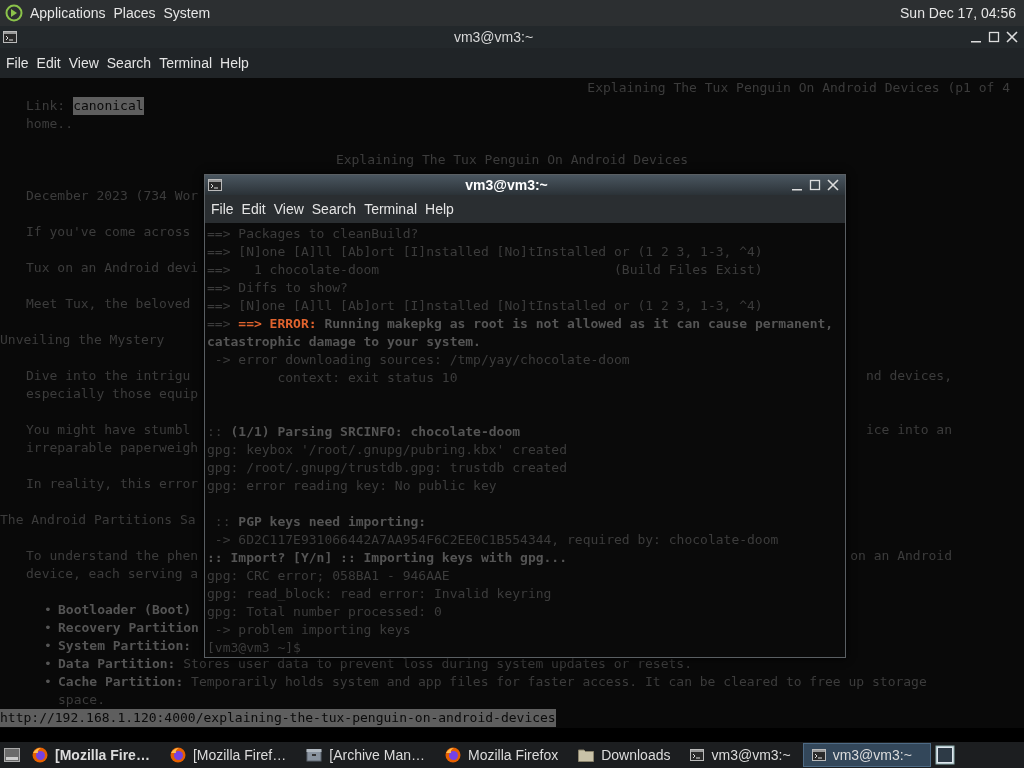  I want to click on archive-icon, so click(314, 755).